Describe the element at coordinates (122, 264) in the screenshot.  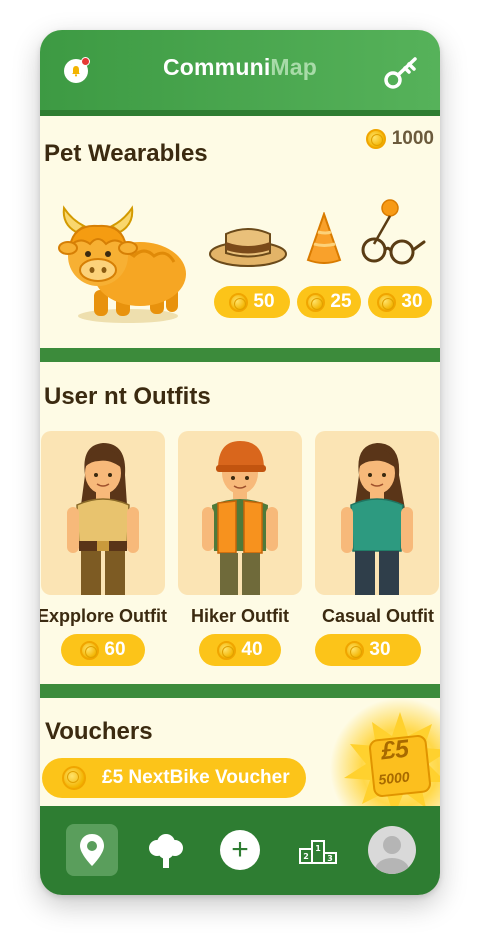
I see `highland-cow-pet` at that location.